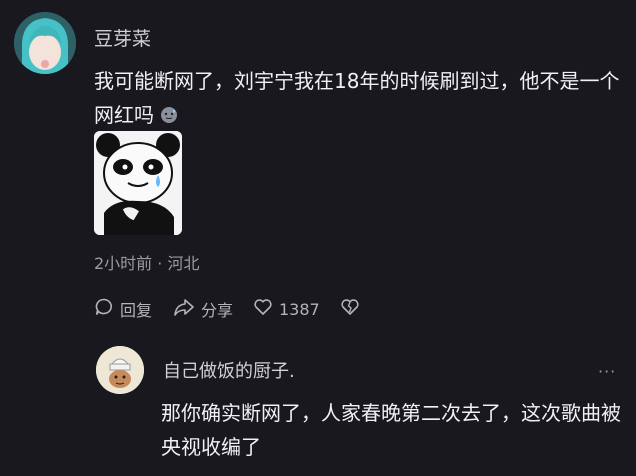  I want to click on like-count: 1387, so click(299, 309).